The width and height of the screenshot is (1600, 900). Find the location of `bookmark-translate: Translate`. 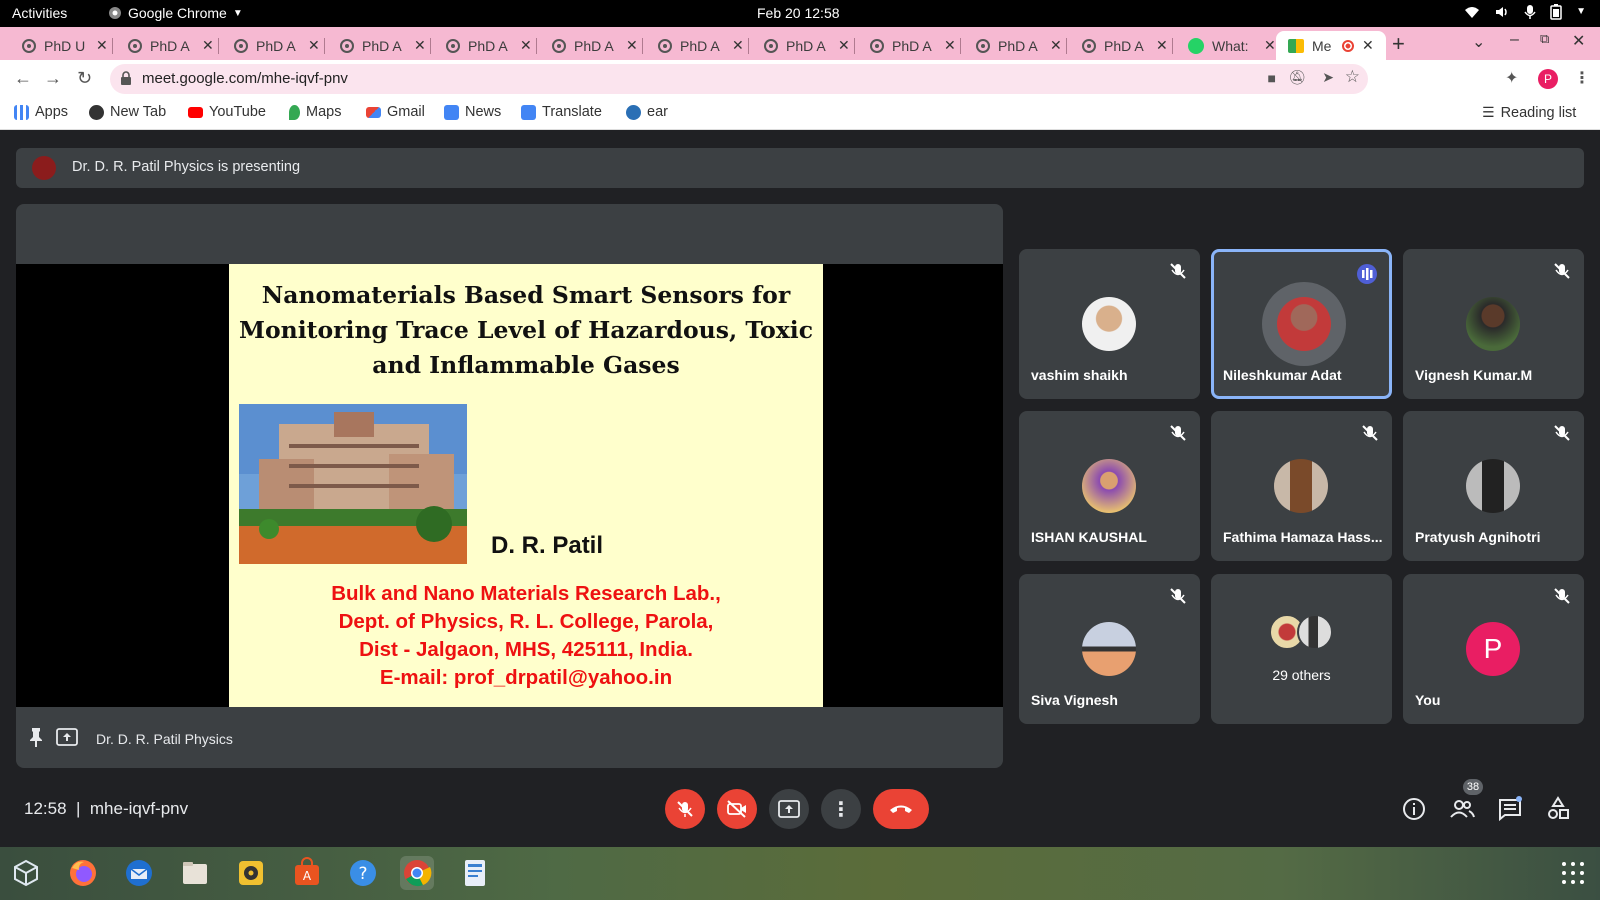

bookmark-translate: Translate is located at coordinates (561, 112).